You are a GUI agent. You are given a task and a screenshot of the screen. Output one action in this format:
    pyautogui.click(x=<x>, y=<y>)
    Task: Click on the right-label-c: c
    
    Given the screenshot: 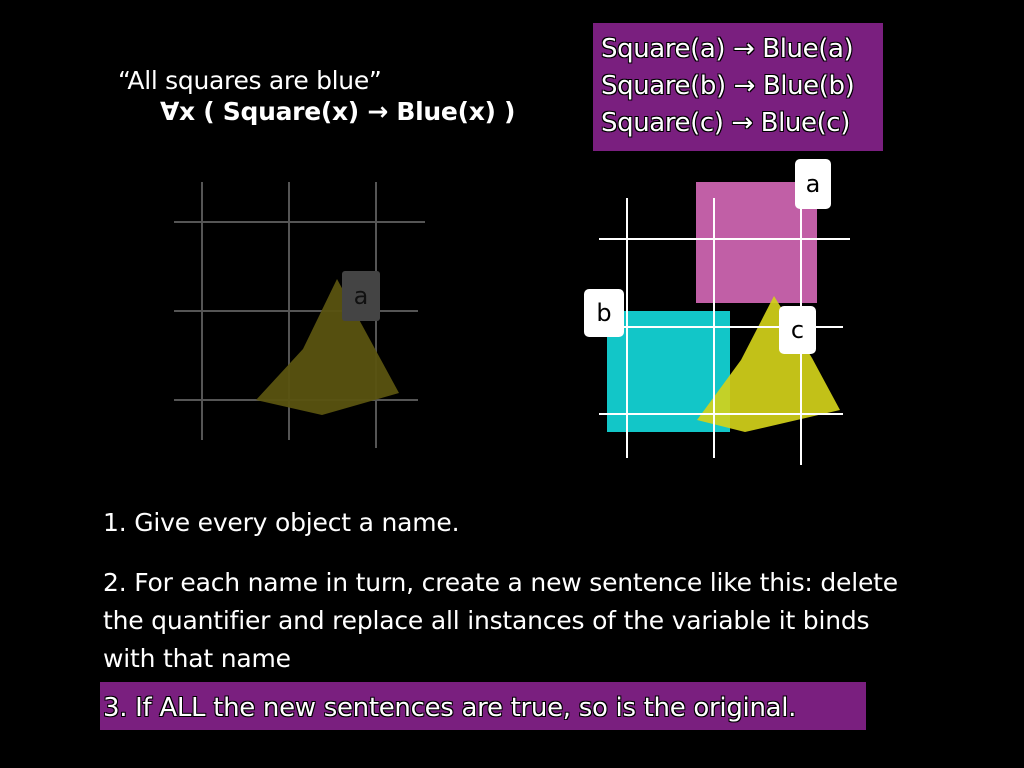 What is the action you would take?
    pyautogui.click(x=797, y=330)
    